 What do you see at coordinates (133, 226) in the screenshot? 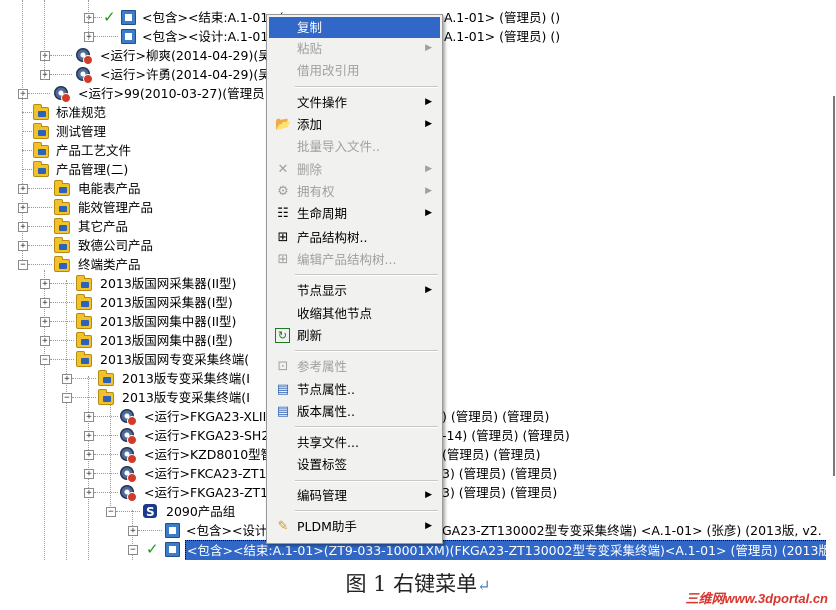
I see `tree-node: + 其它产品` at bounding box center [133, 226].